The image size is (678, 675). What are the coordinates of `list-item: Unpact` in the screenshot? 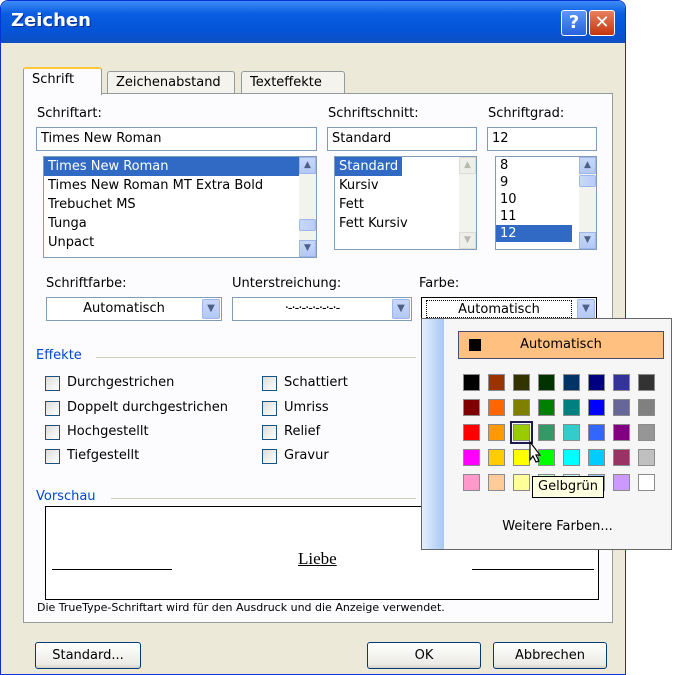 It's located at (180, 242).